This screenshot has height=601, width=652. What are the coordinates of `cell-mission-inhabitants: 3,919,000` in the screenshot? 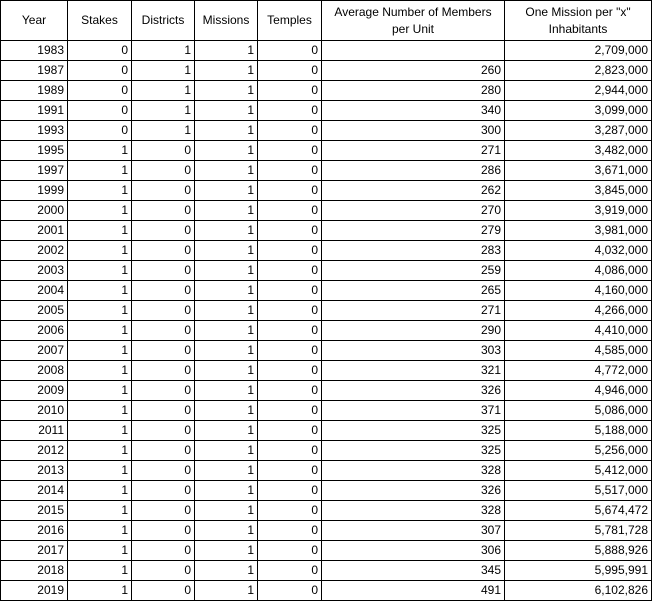 It's located at (578, 210).